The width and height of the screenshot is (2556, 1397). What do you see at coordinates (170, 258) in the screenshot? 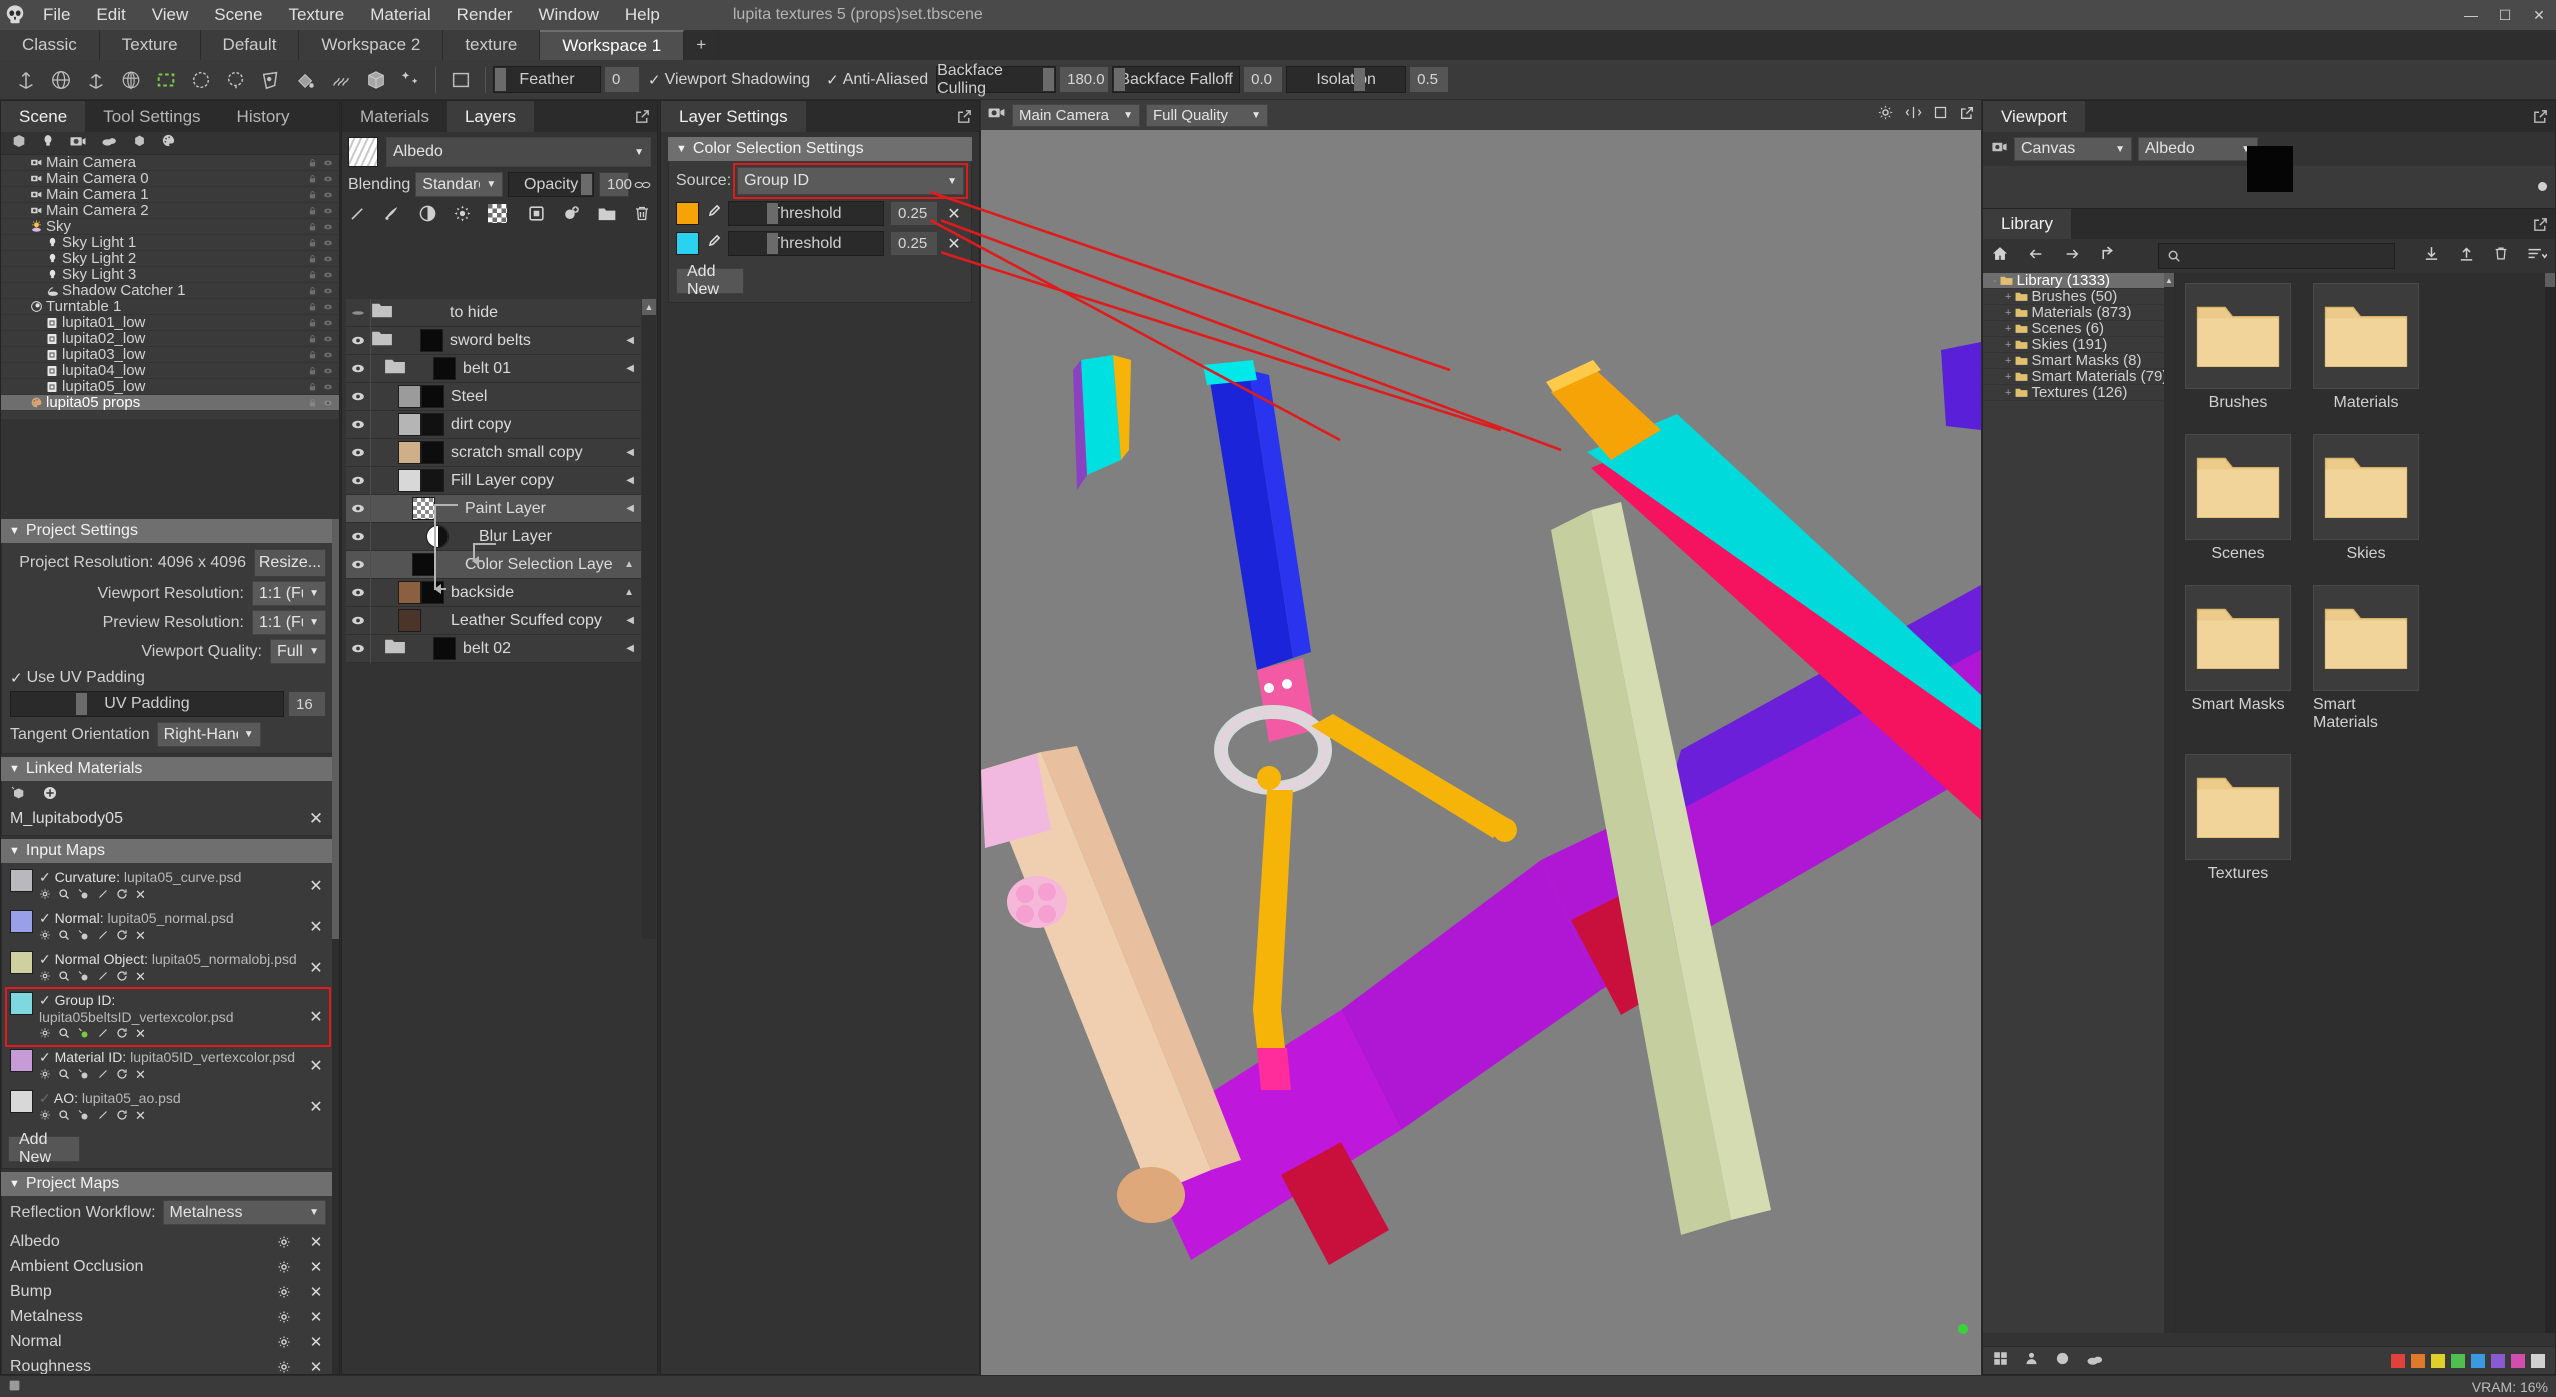
I see `scene-tree-item: Sky Light 2` at bounding box center [170, 258].